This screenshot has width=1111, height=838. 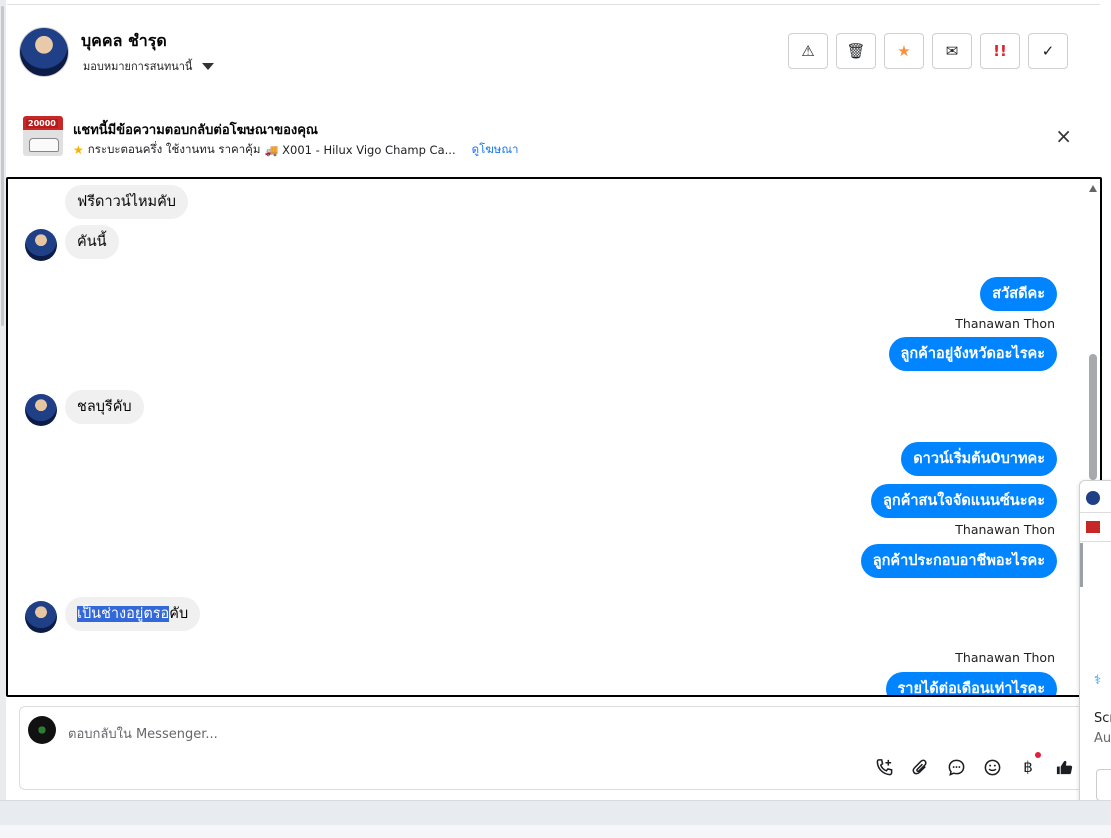 I want to click on window-bottom-bar, so click(x=555, y=819).